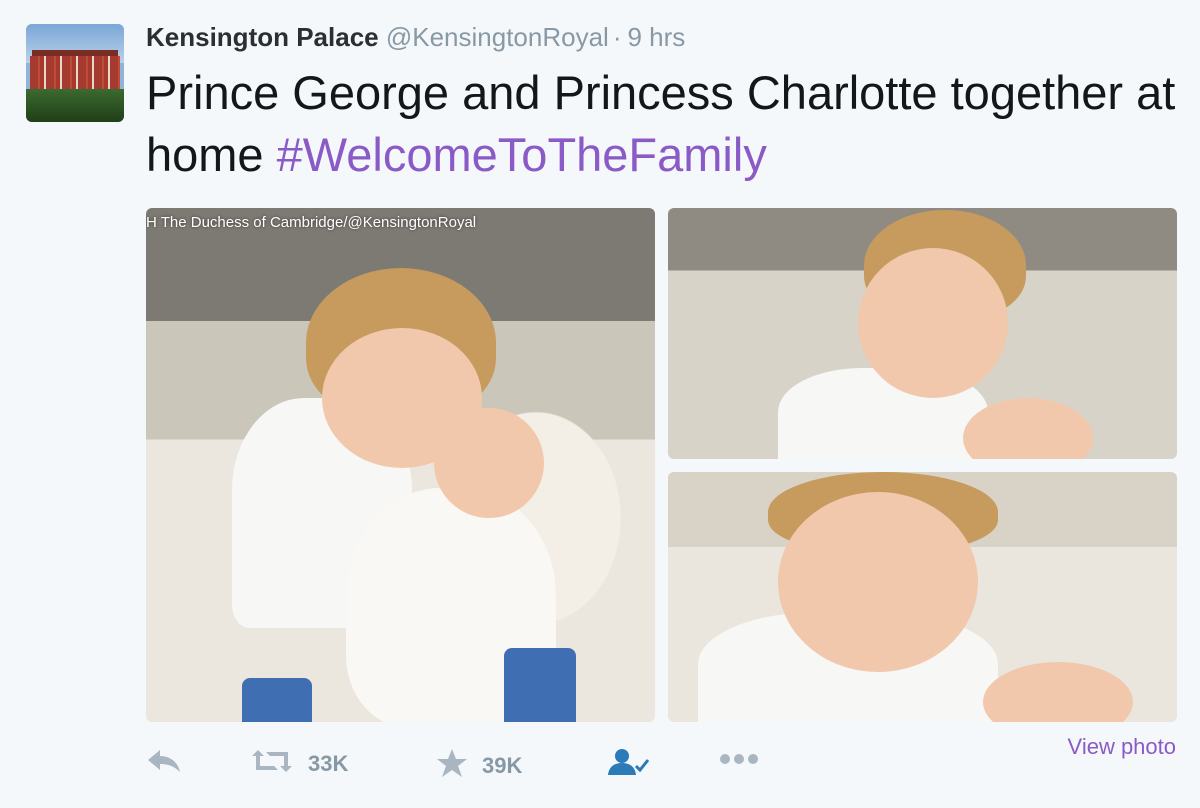 Image resolution: width=1200 pixels, height=808 pixels. What do you see at coordinates (328, 763) in the screenshot?
I see `retweet-count: 33K` at bounding box center [328, 763].